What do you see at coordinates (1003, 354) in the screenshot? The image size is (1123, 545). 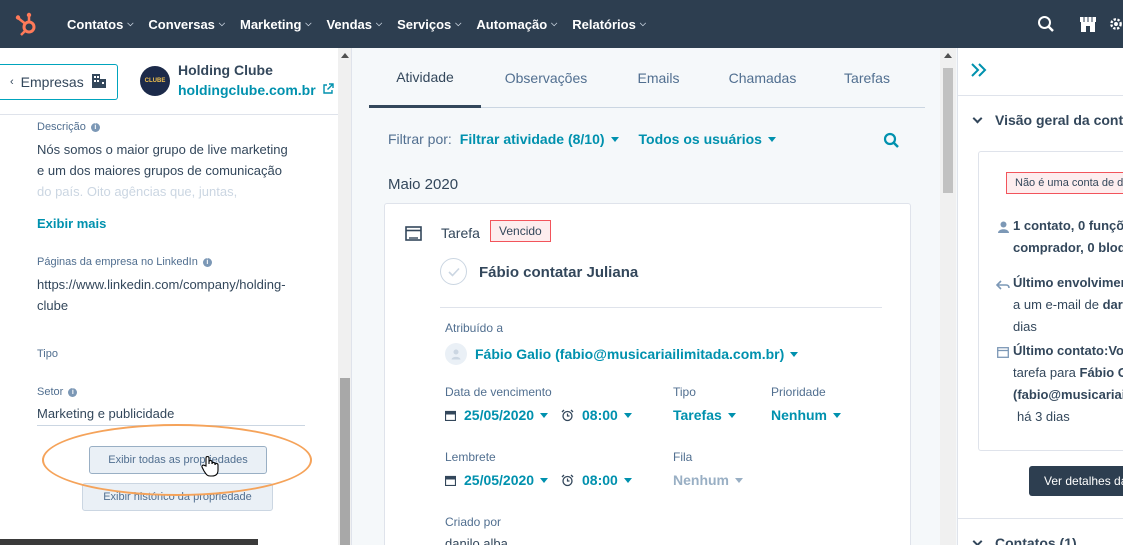 I see `task-icon` at bounding box center [1003, 354].